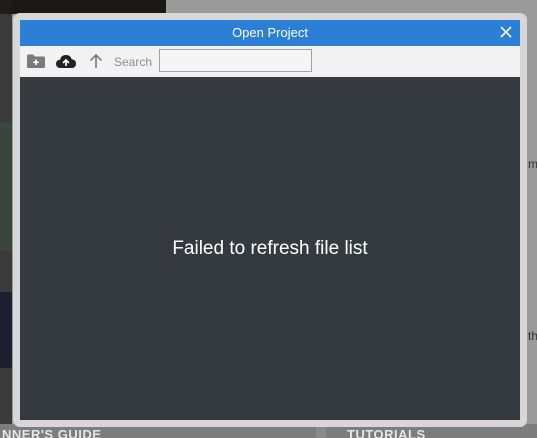  What do you see at coordinates (133, 62) in the screenshot?
I see `search-label: Search` at bounding box center [133, 62].